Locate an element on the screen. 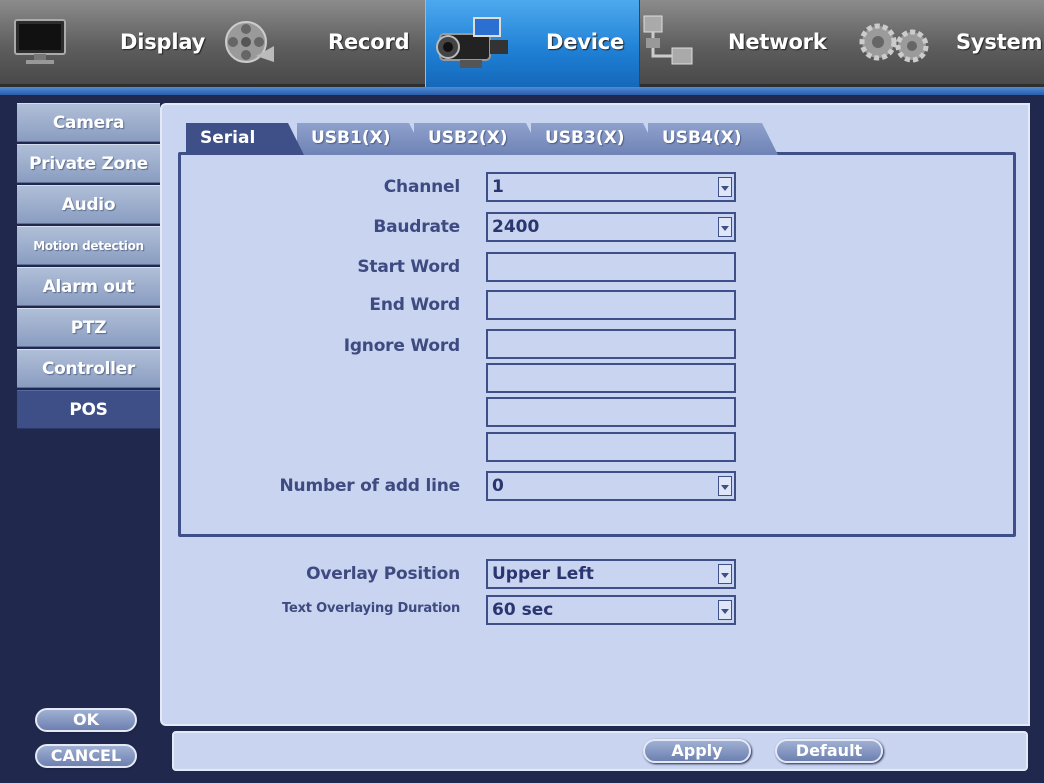  channel-value: 1 is located at coordinates (498, 187).